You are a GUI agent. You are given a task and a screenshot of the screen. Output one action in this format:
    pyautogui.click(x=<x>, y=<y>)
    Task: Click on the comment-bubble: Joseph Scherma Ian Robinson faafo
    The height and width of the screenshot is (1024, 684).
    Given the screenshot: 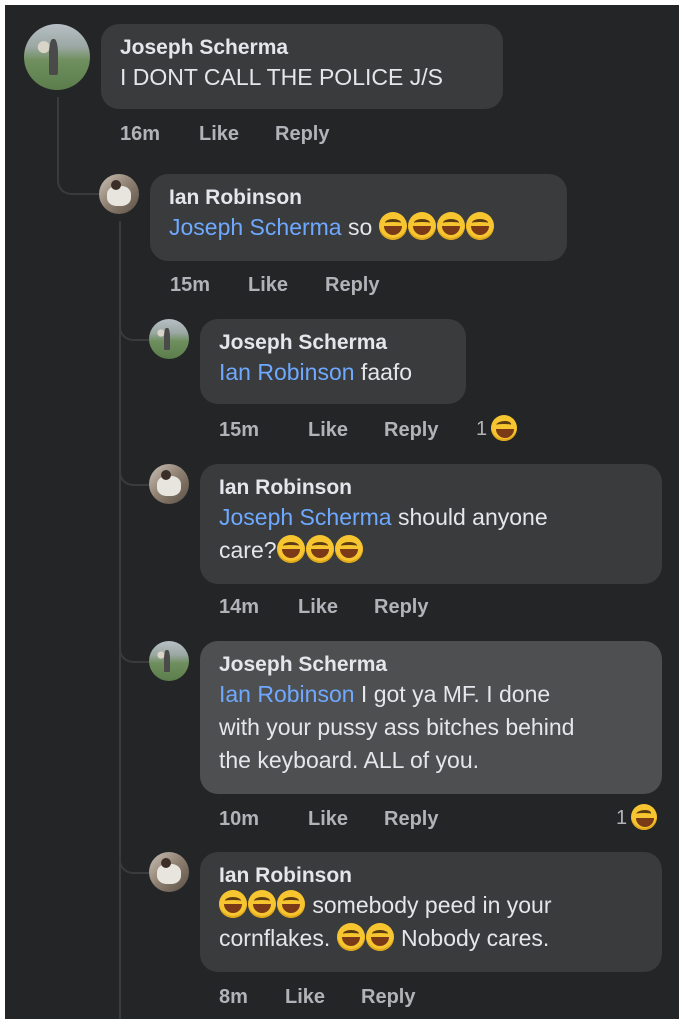 What is the action you would take?
    pyautogui.click(x=333, y=361)
    